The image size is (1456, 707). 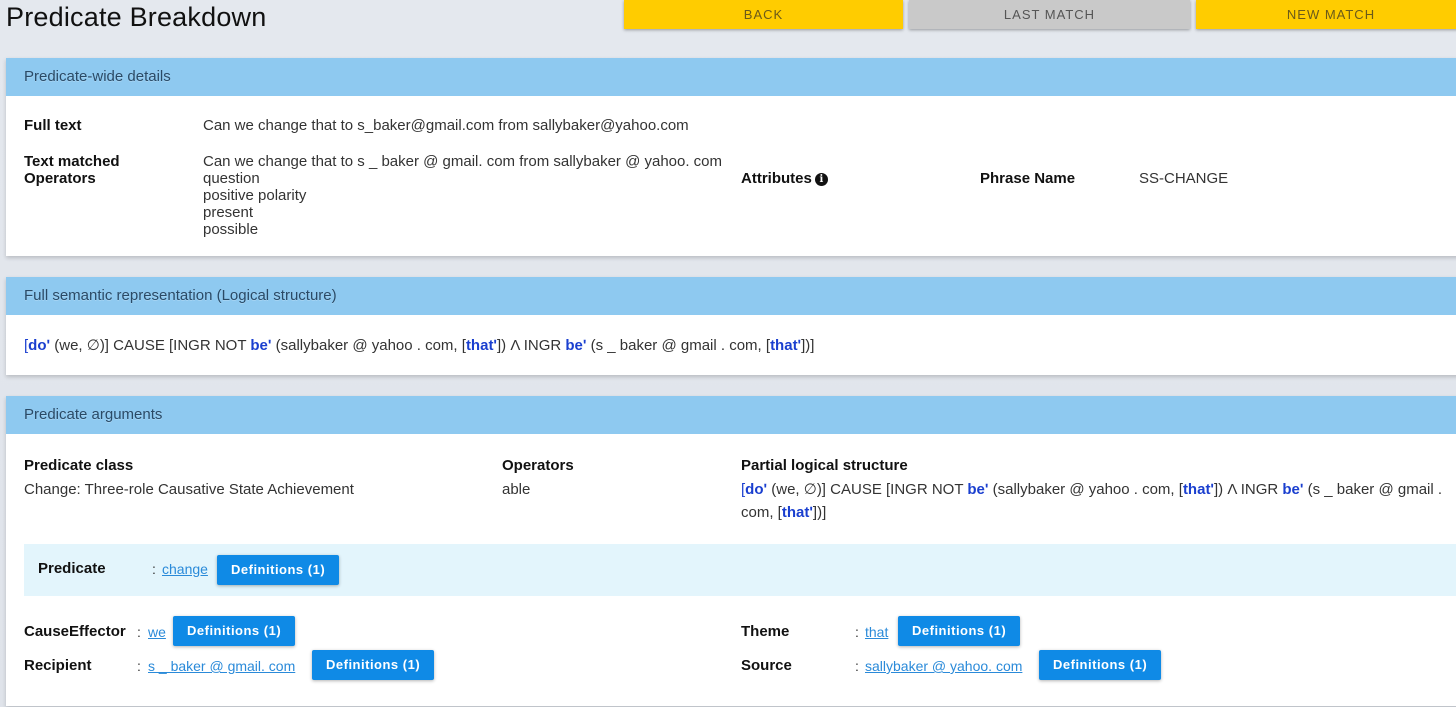 I want to click on operators-label: Operators, so click(x=60, y=178).